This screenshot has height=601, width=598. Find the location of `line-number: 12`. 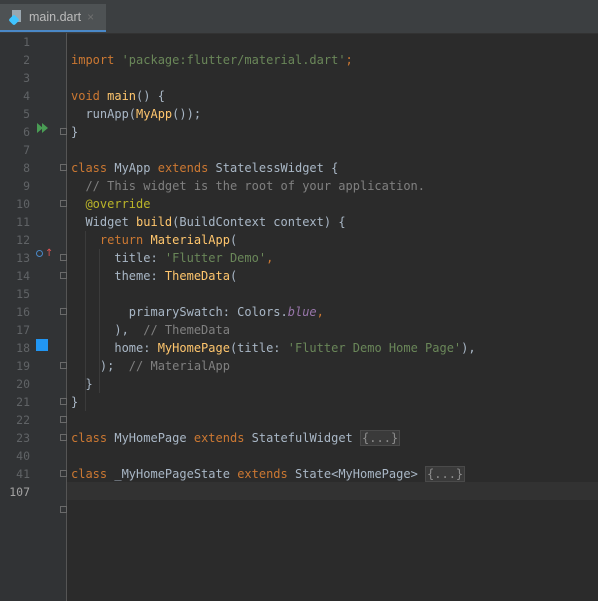

line-number: 12 is located at coordinates (23, 240).